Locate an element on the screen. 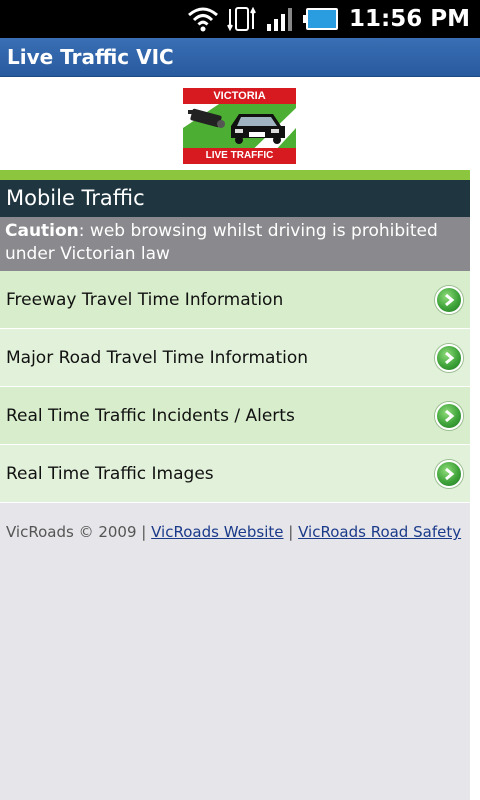 The width and height of the screenshot is (480, 800). clock: 11:56 PM is located at coordinates (409, 19).